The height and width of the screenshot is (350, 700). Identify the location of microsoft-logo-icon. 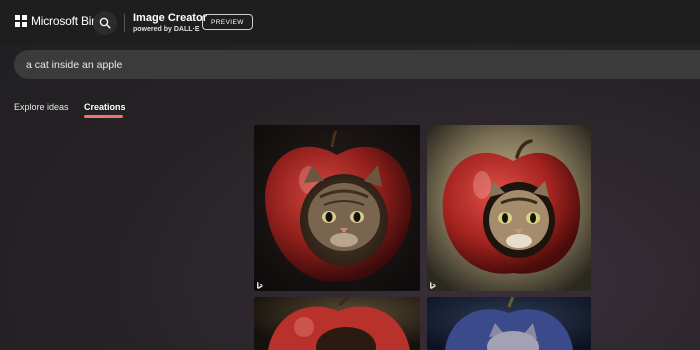
(21, 21).